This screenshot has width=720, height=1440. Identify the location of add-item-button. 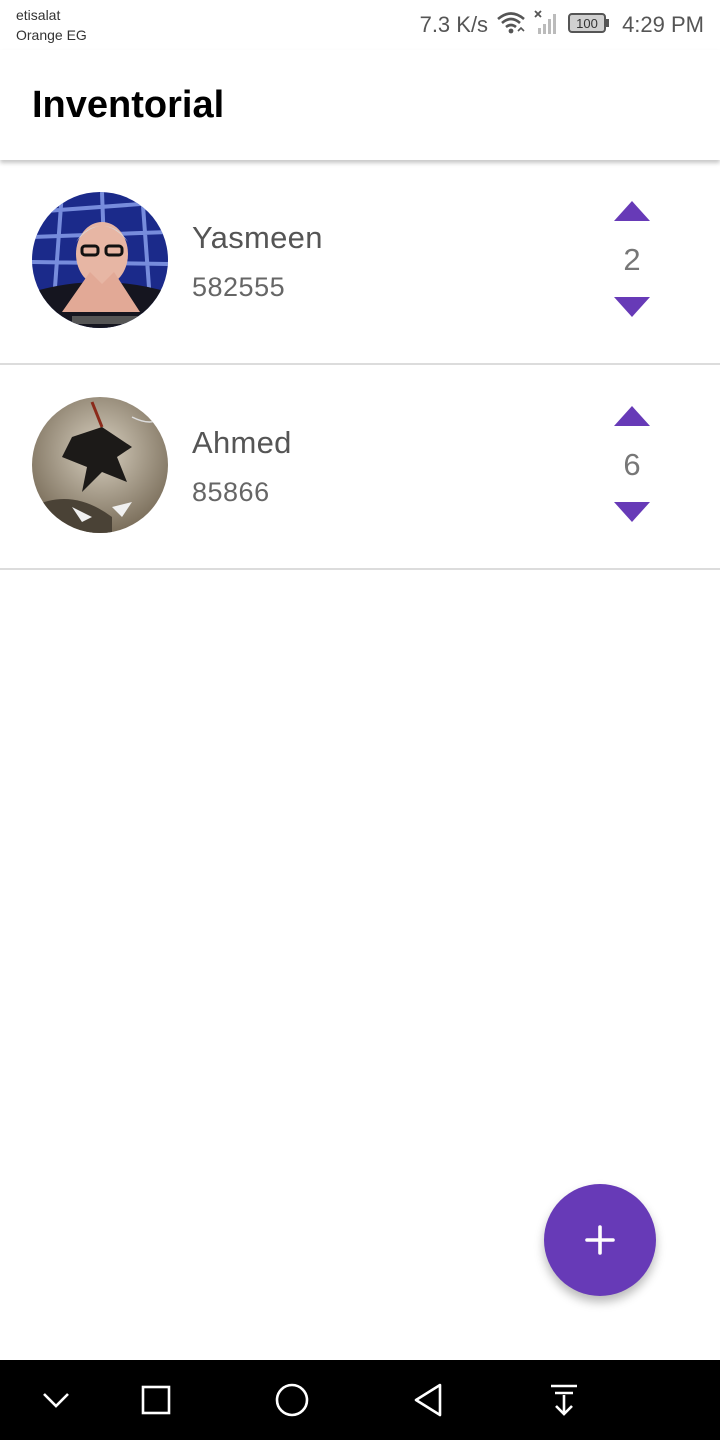
(600, 1240).